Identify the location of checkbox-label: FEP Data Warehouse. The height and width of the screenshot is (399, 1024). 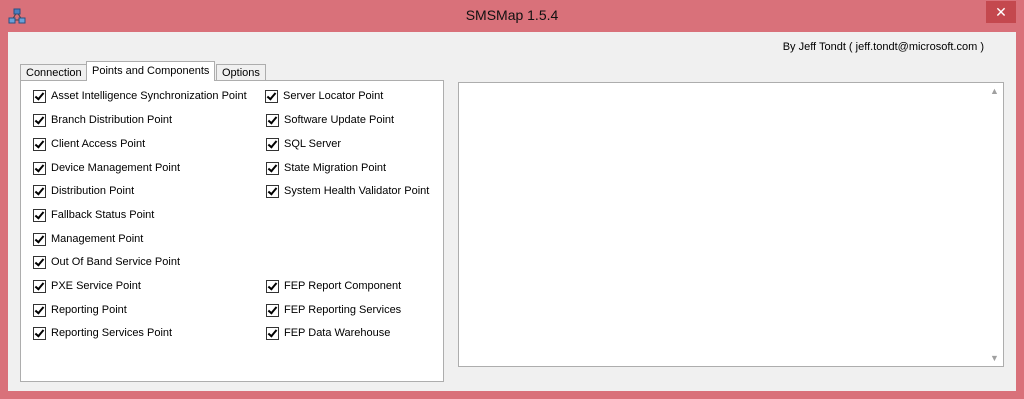
(337, 333).